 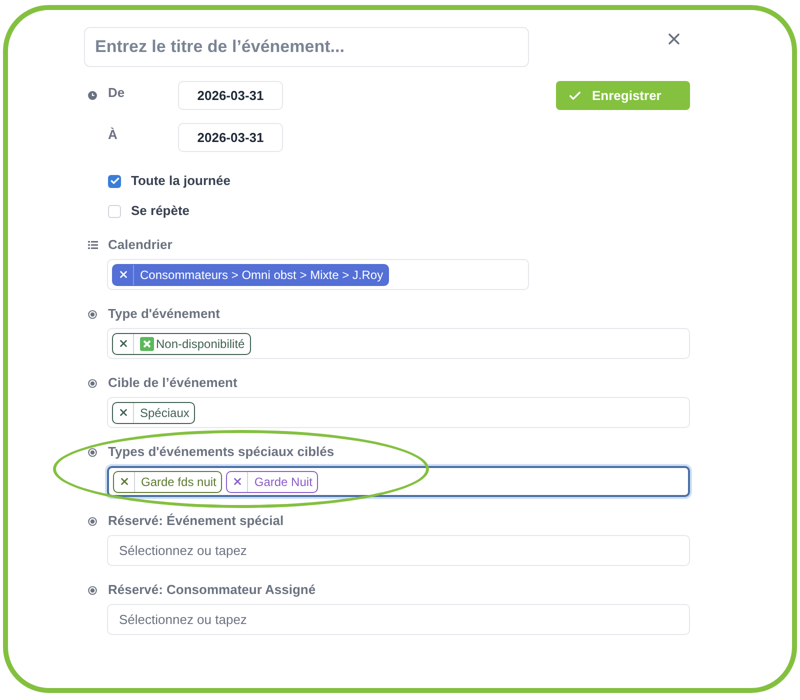 I want to click on field-label: Type d'événement, so click(x=164, y=314).